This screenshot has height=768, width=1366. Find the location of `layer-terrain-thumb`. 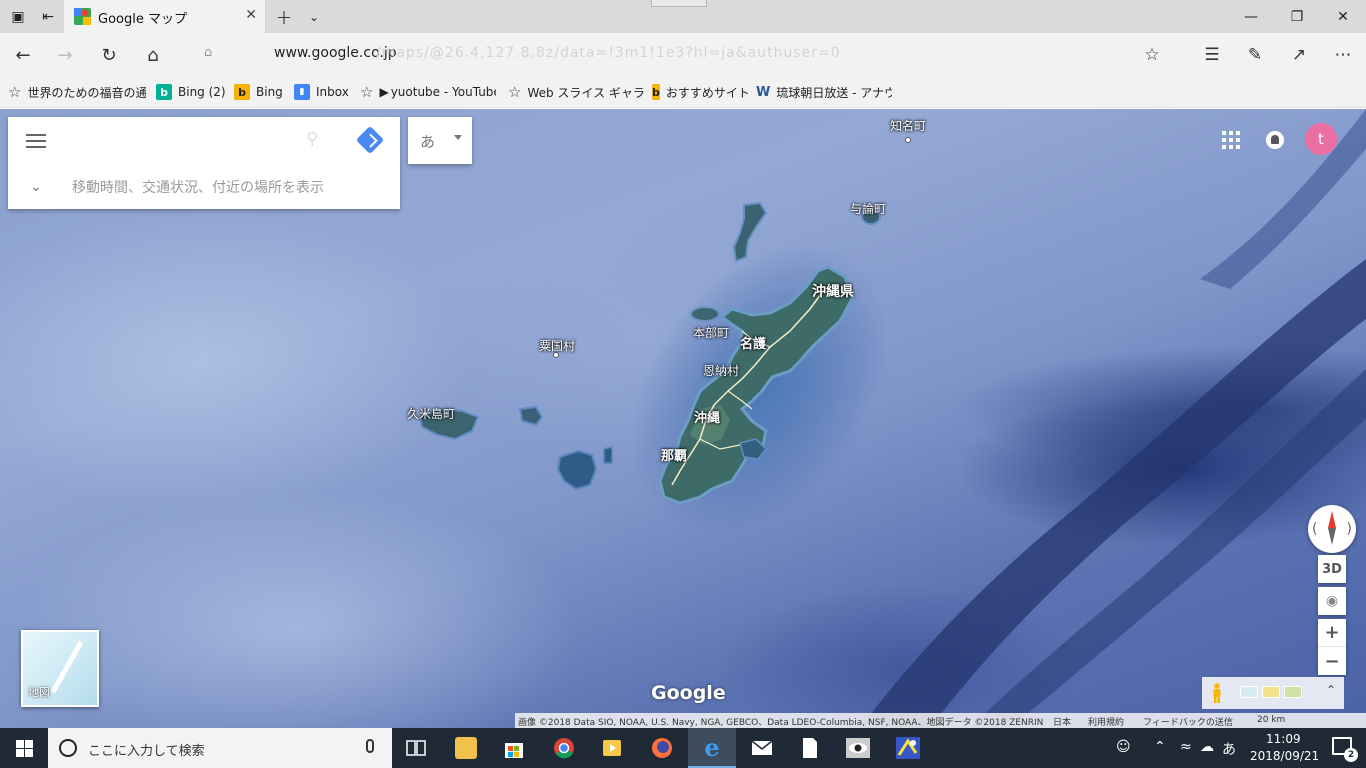

layer-terrain-thumb is located at coordinates (1271, 692).